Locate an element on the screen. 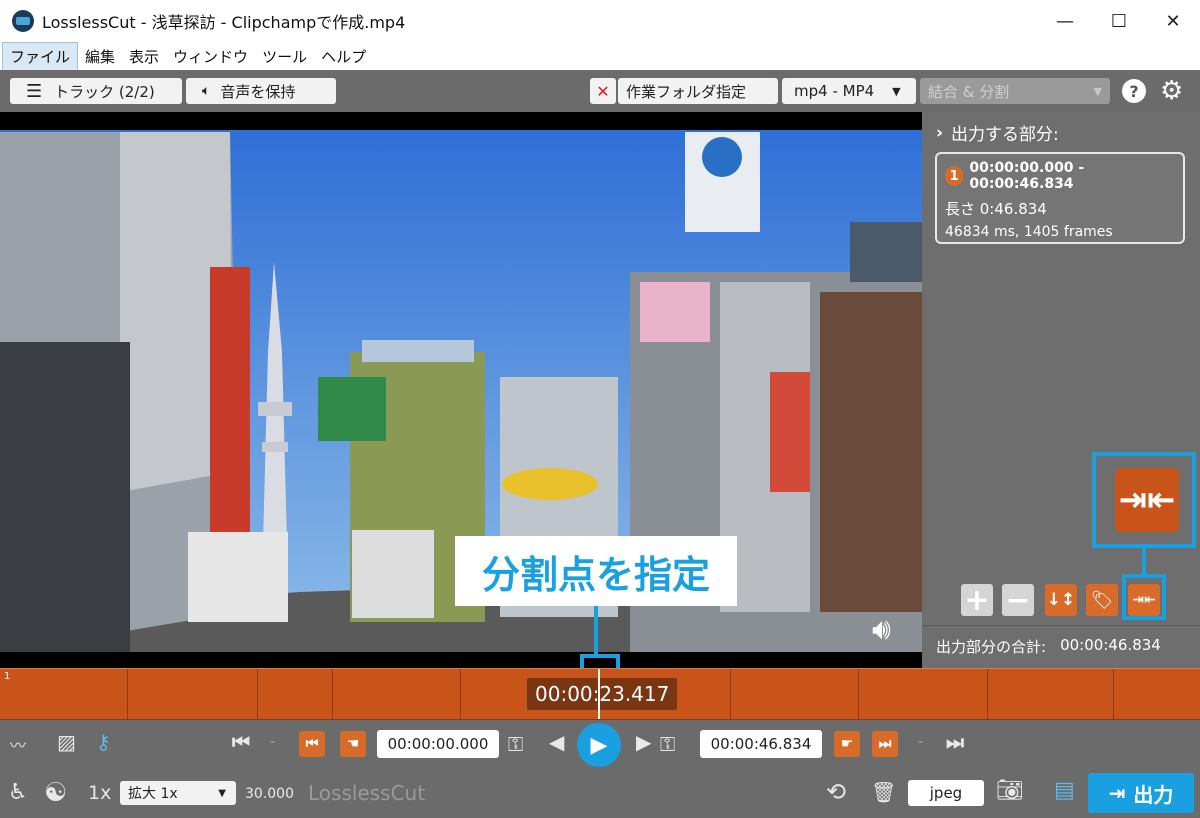 This screenshot has width=1200, height=818. mode-label: 結合 & 分割 is located at coordinates (969, 91).